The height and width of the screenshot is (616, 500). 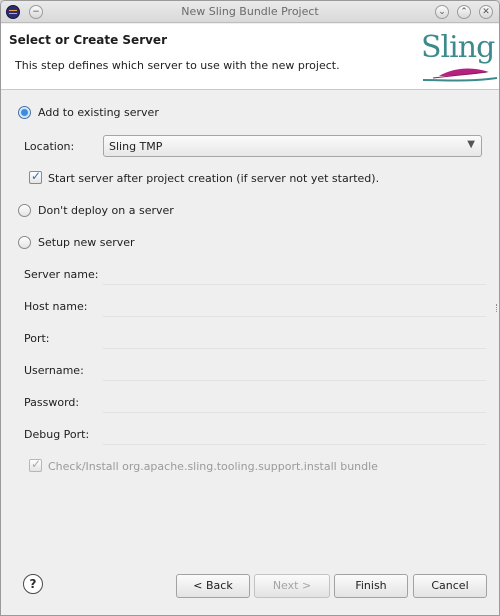 What do you see at coordinates (294, 307) in the screenshot?
I see `host-name-field` at bounding box center [294, 307].